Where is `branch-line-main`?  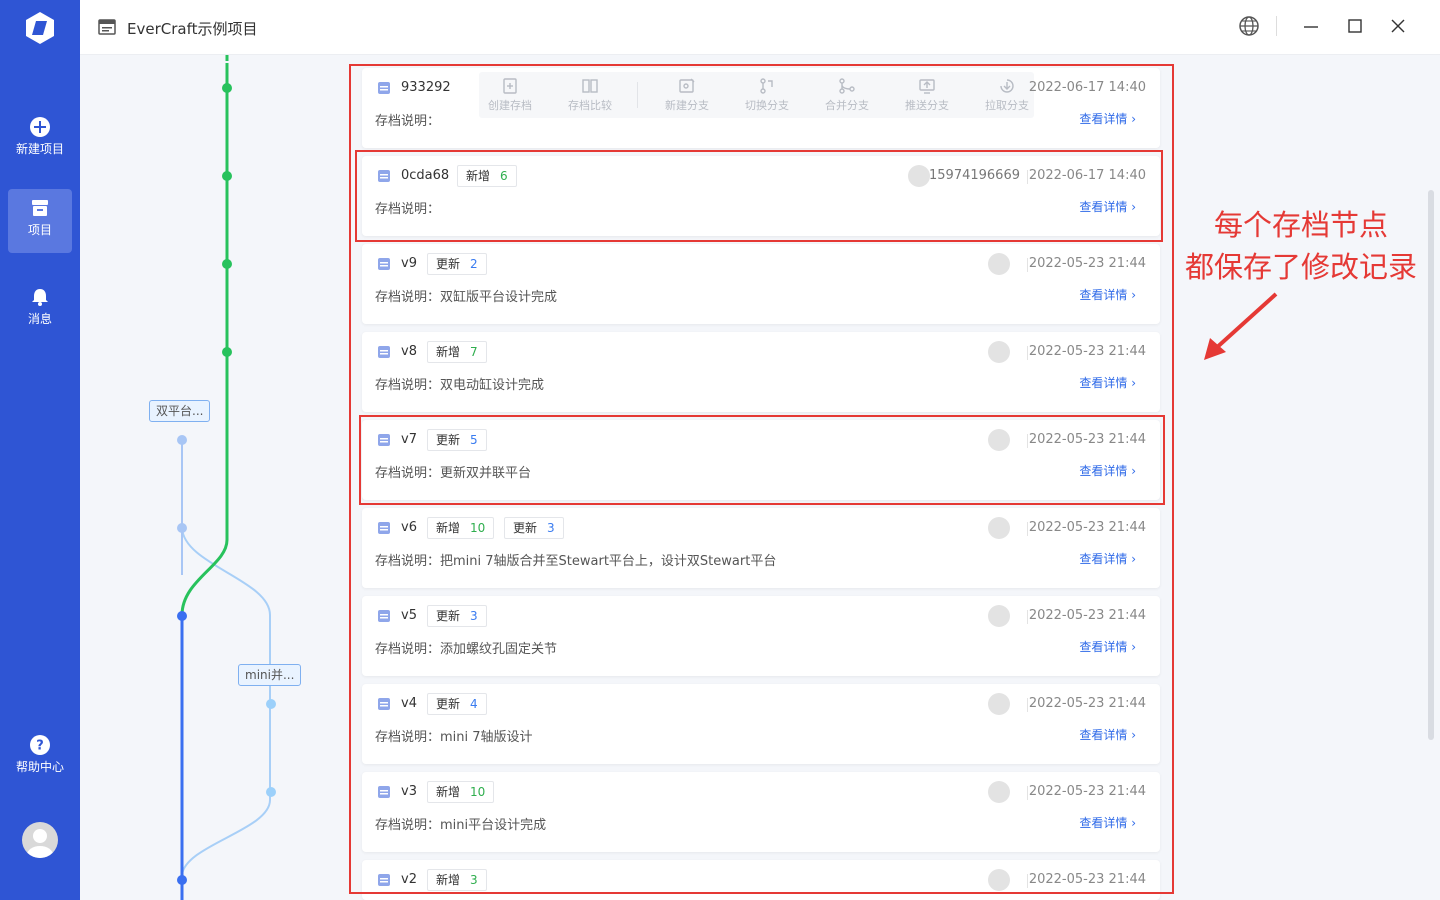
branch-line-main is located at coordinates (204, 339).